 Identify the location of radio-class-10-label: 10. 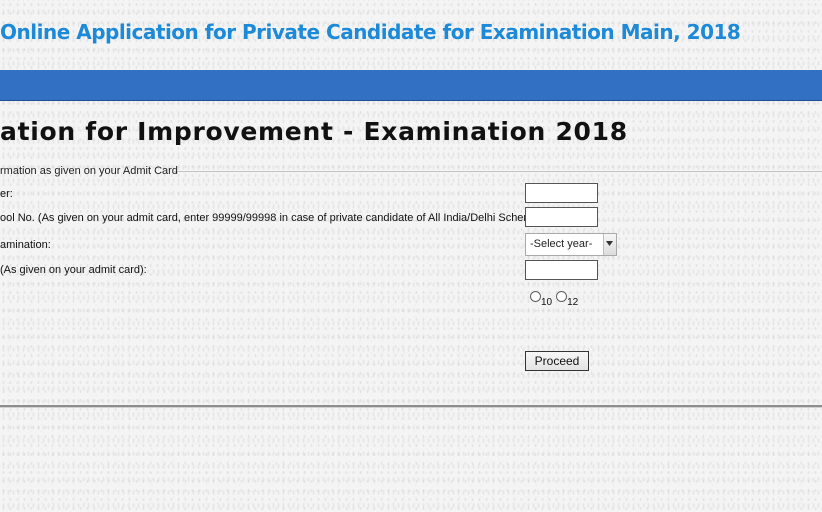
(547, 302).